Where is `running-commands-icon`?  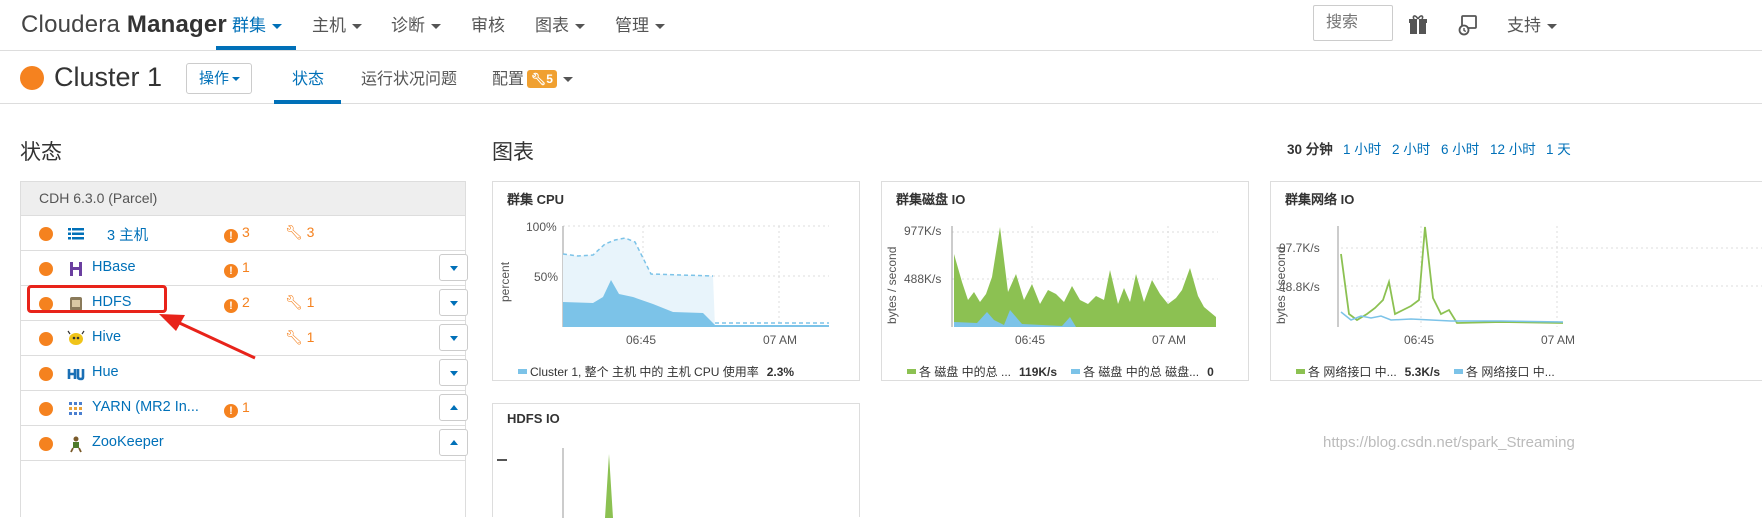
running-commands-icon is located at coordinates (1468, 25).